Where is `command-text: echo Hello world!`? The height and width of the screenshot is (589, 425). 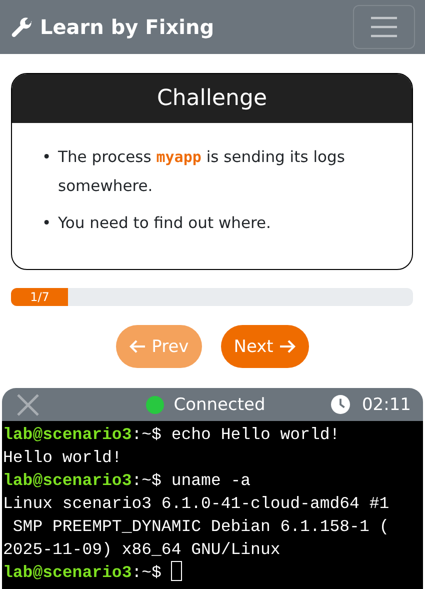
command-text: echo Hello world! is located at coordinates (255, 434).